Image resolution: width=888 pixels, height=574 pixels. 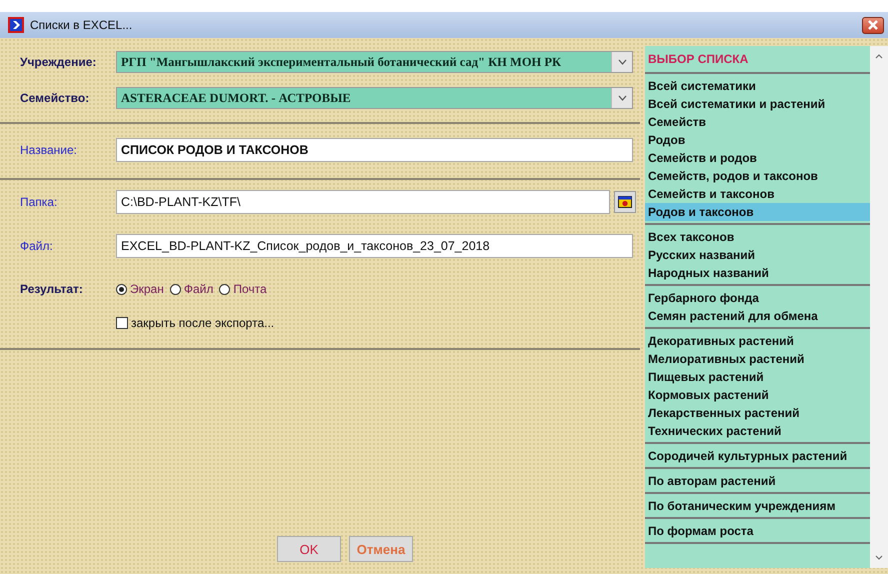 I want to click on list-item: Семейств и родов, so click(x=757, y=158).